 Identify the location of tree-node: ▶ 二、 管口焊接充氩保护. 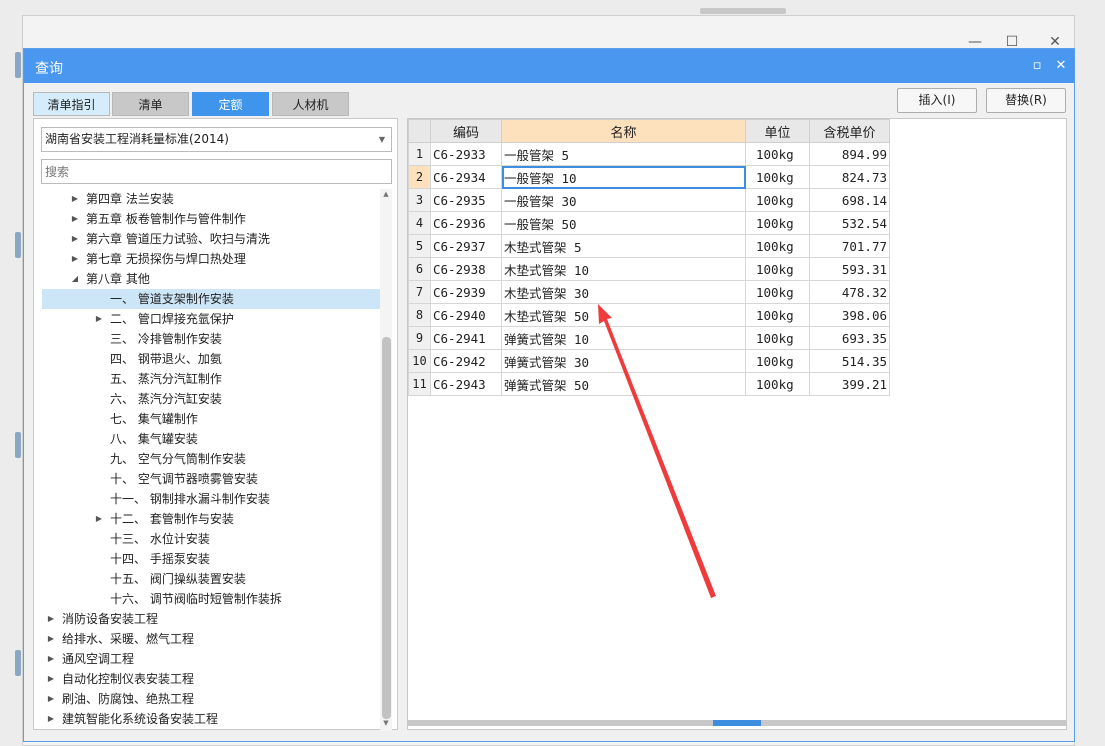
(214, 319).